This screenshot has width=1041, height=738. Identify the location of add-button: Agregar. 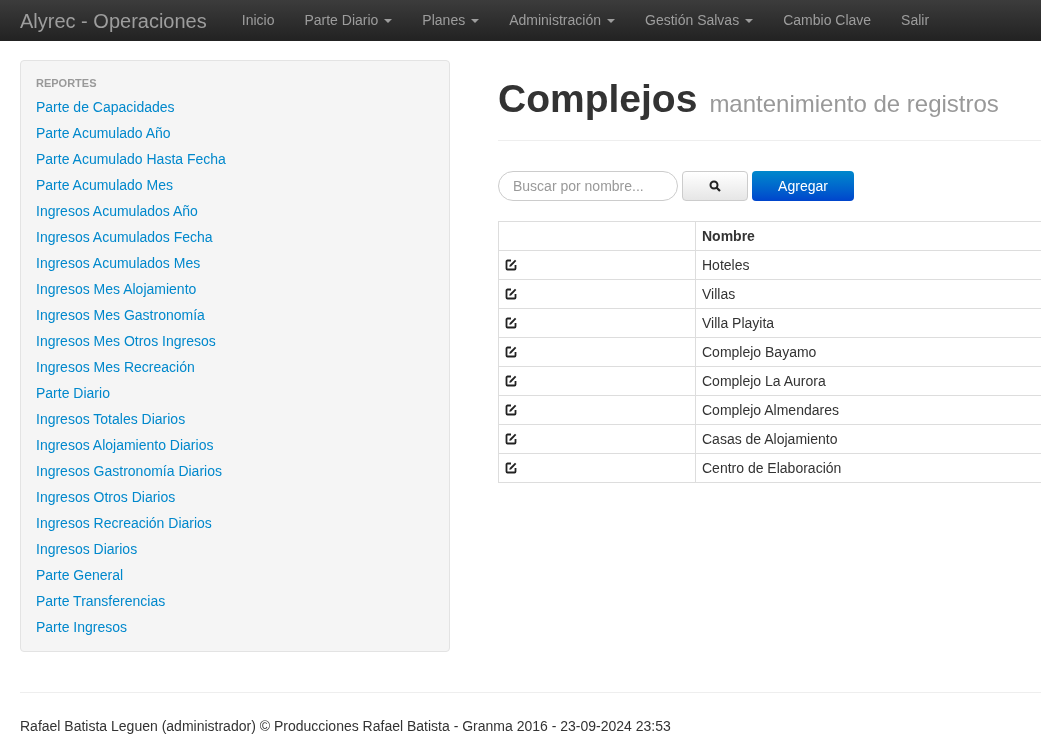
(803, 186).